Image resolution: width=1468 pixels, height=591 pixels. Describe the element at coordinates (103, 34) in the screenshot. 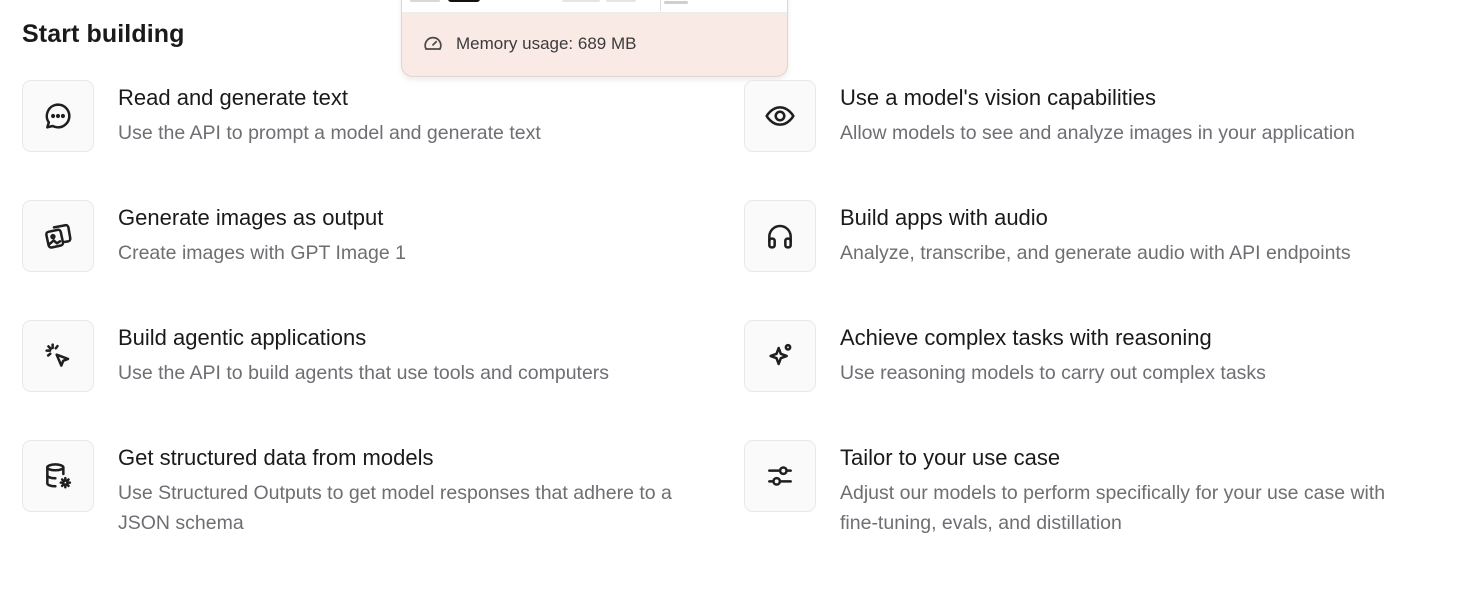

I see `section-title: Start building` at that location.